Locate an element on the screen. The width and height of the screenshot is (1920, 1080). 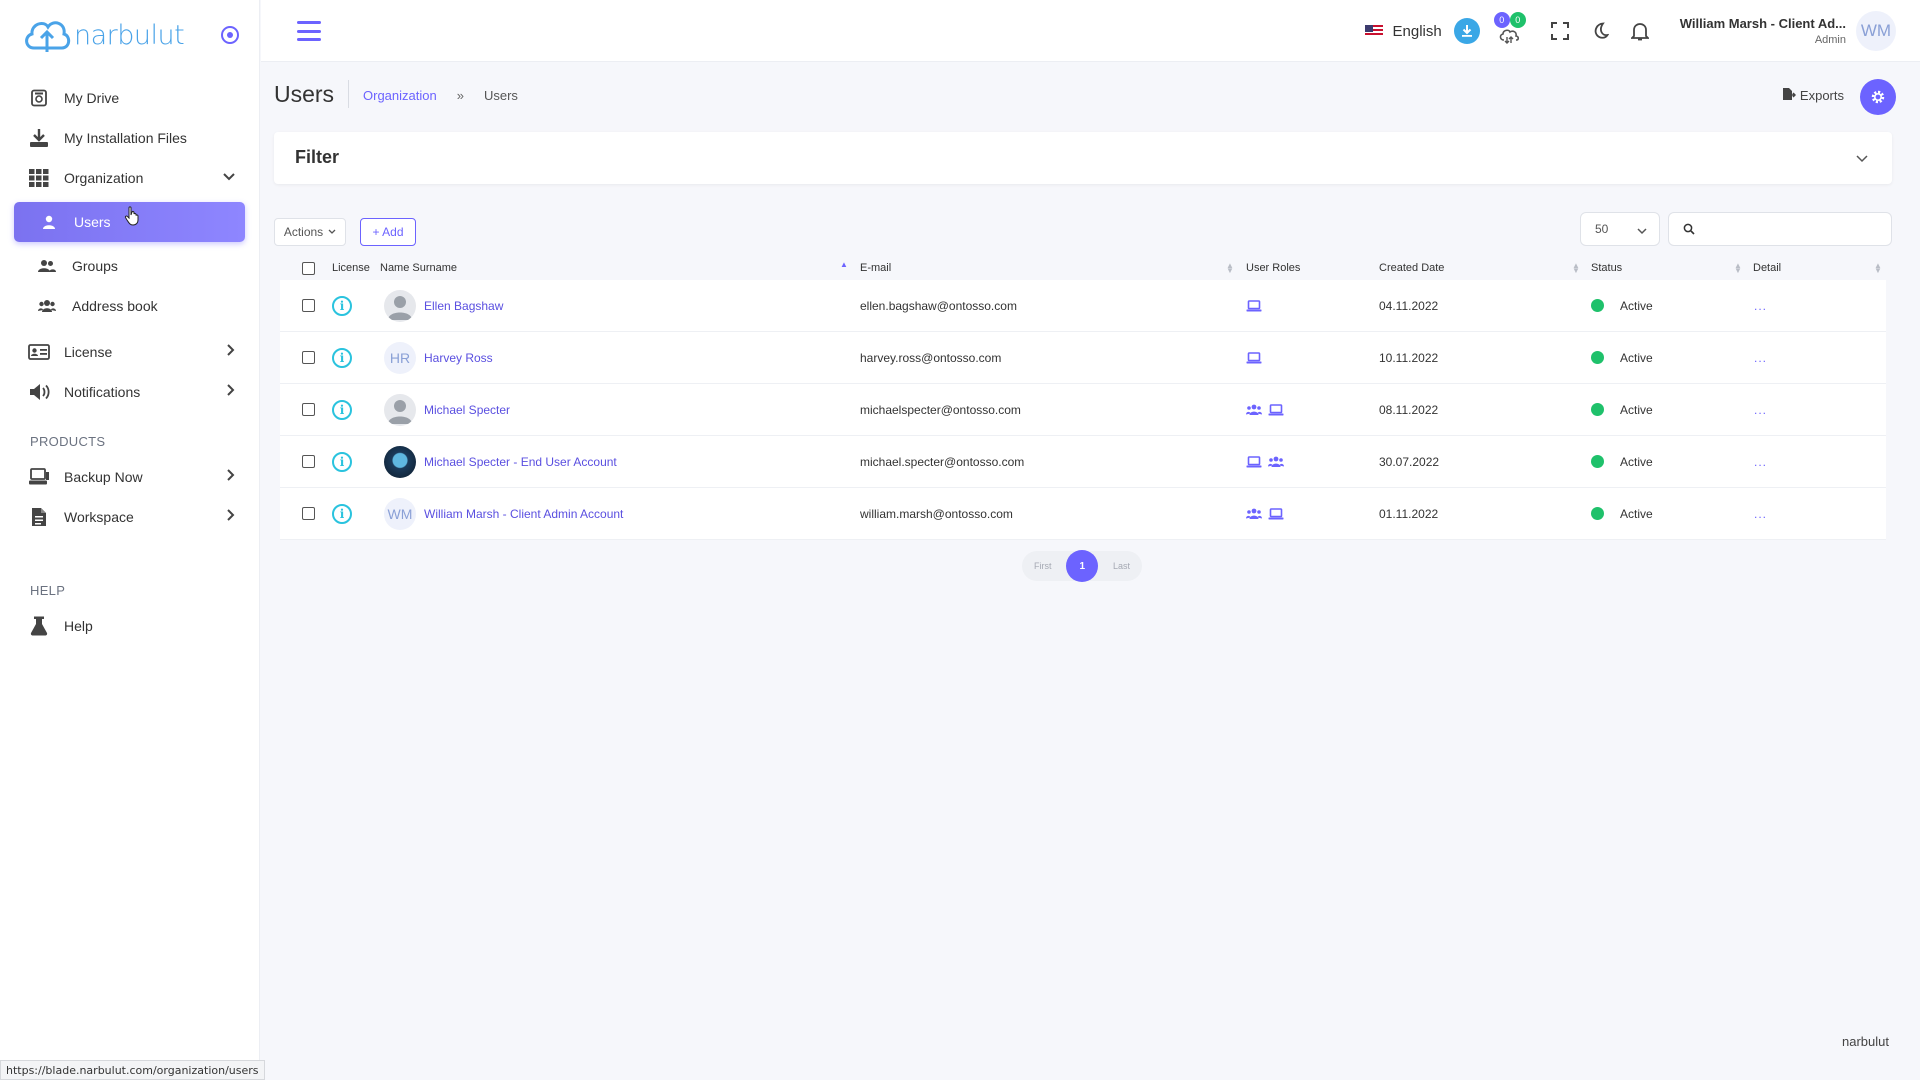
us-flag-icon is located at coordinates (1373, 31).